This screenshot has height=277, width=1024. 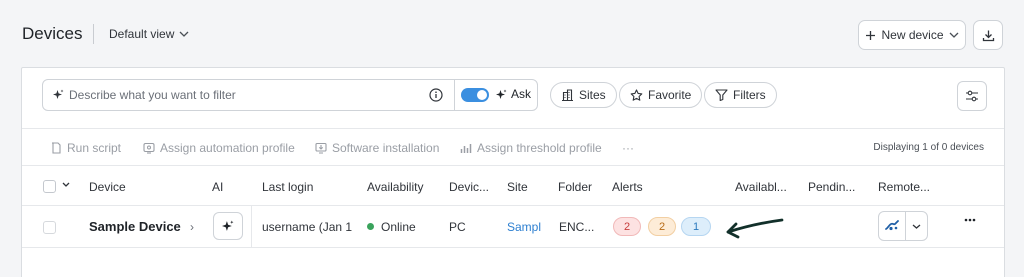 What do you see at coordinates (56, 148) in the screenshot?
I see `script-icon` at bounding box center [56, 148].